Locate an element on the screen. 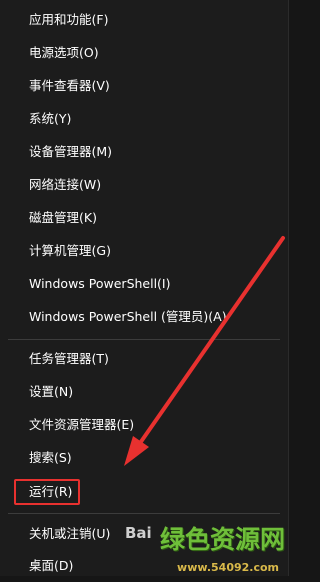 The image size is (320, 582). menu-item-run: 运行(R) is located at coordinates (144, 492).